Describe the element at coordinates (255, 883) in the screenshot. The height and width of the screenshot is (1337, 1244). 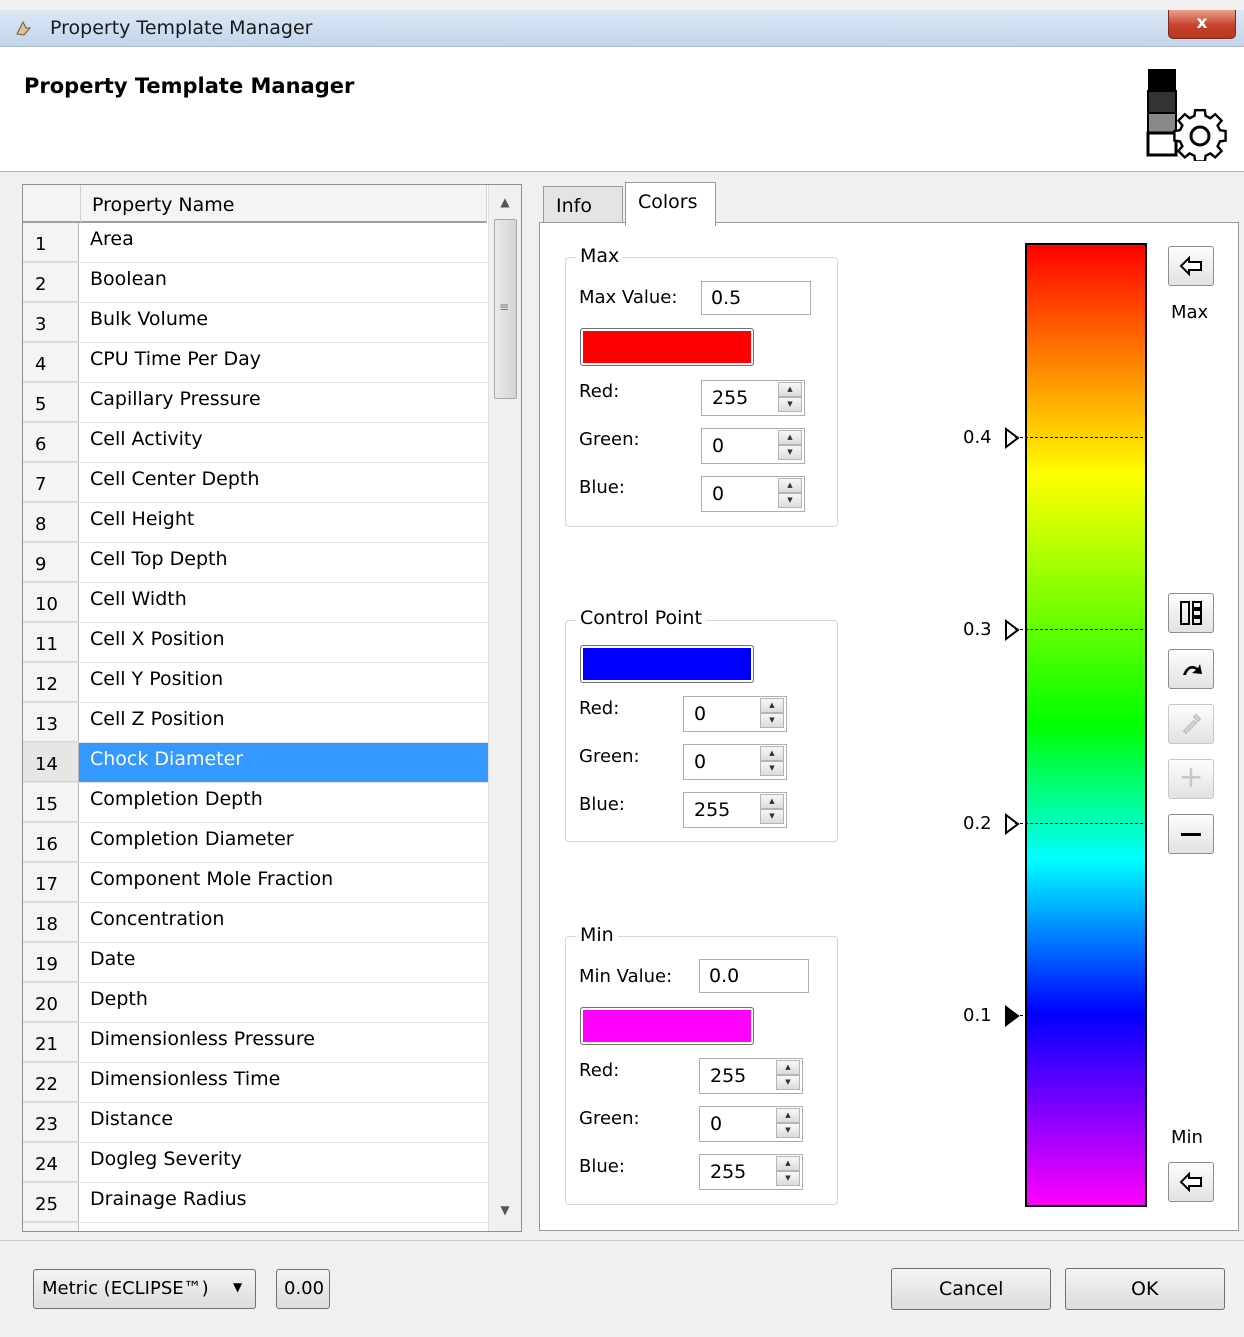
I see `table-row: 17 Component Mole Fraction` at that location.